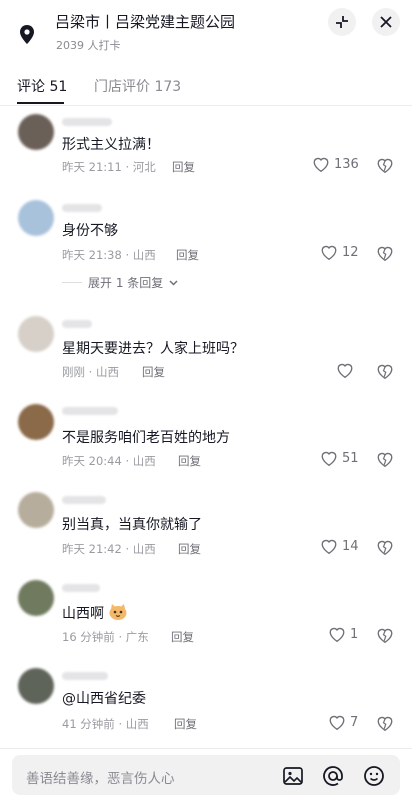 The image size is (412, 800). I want to click on minimize-button, so click(342, 22).